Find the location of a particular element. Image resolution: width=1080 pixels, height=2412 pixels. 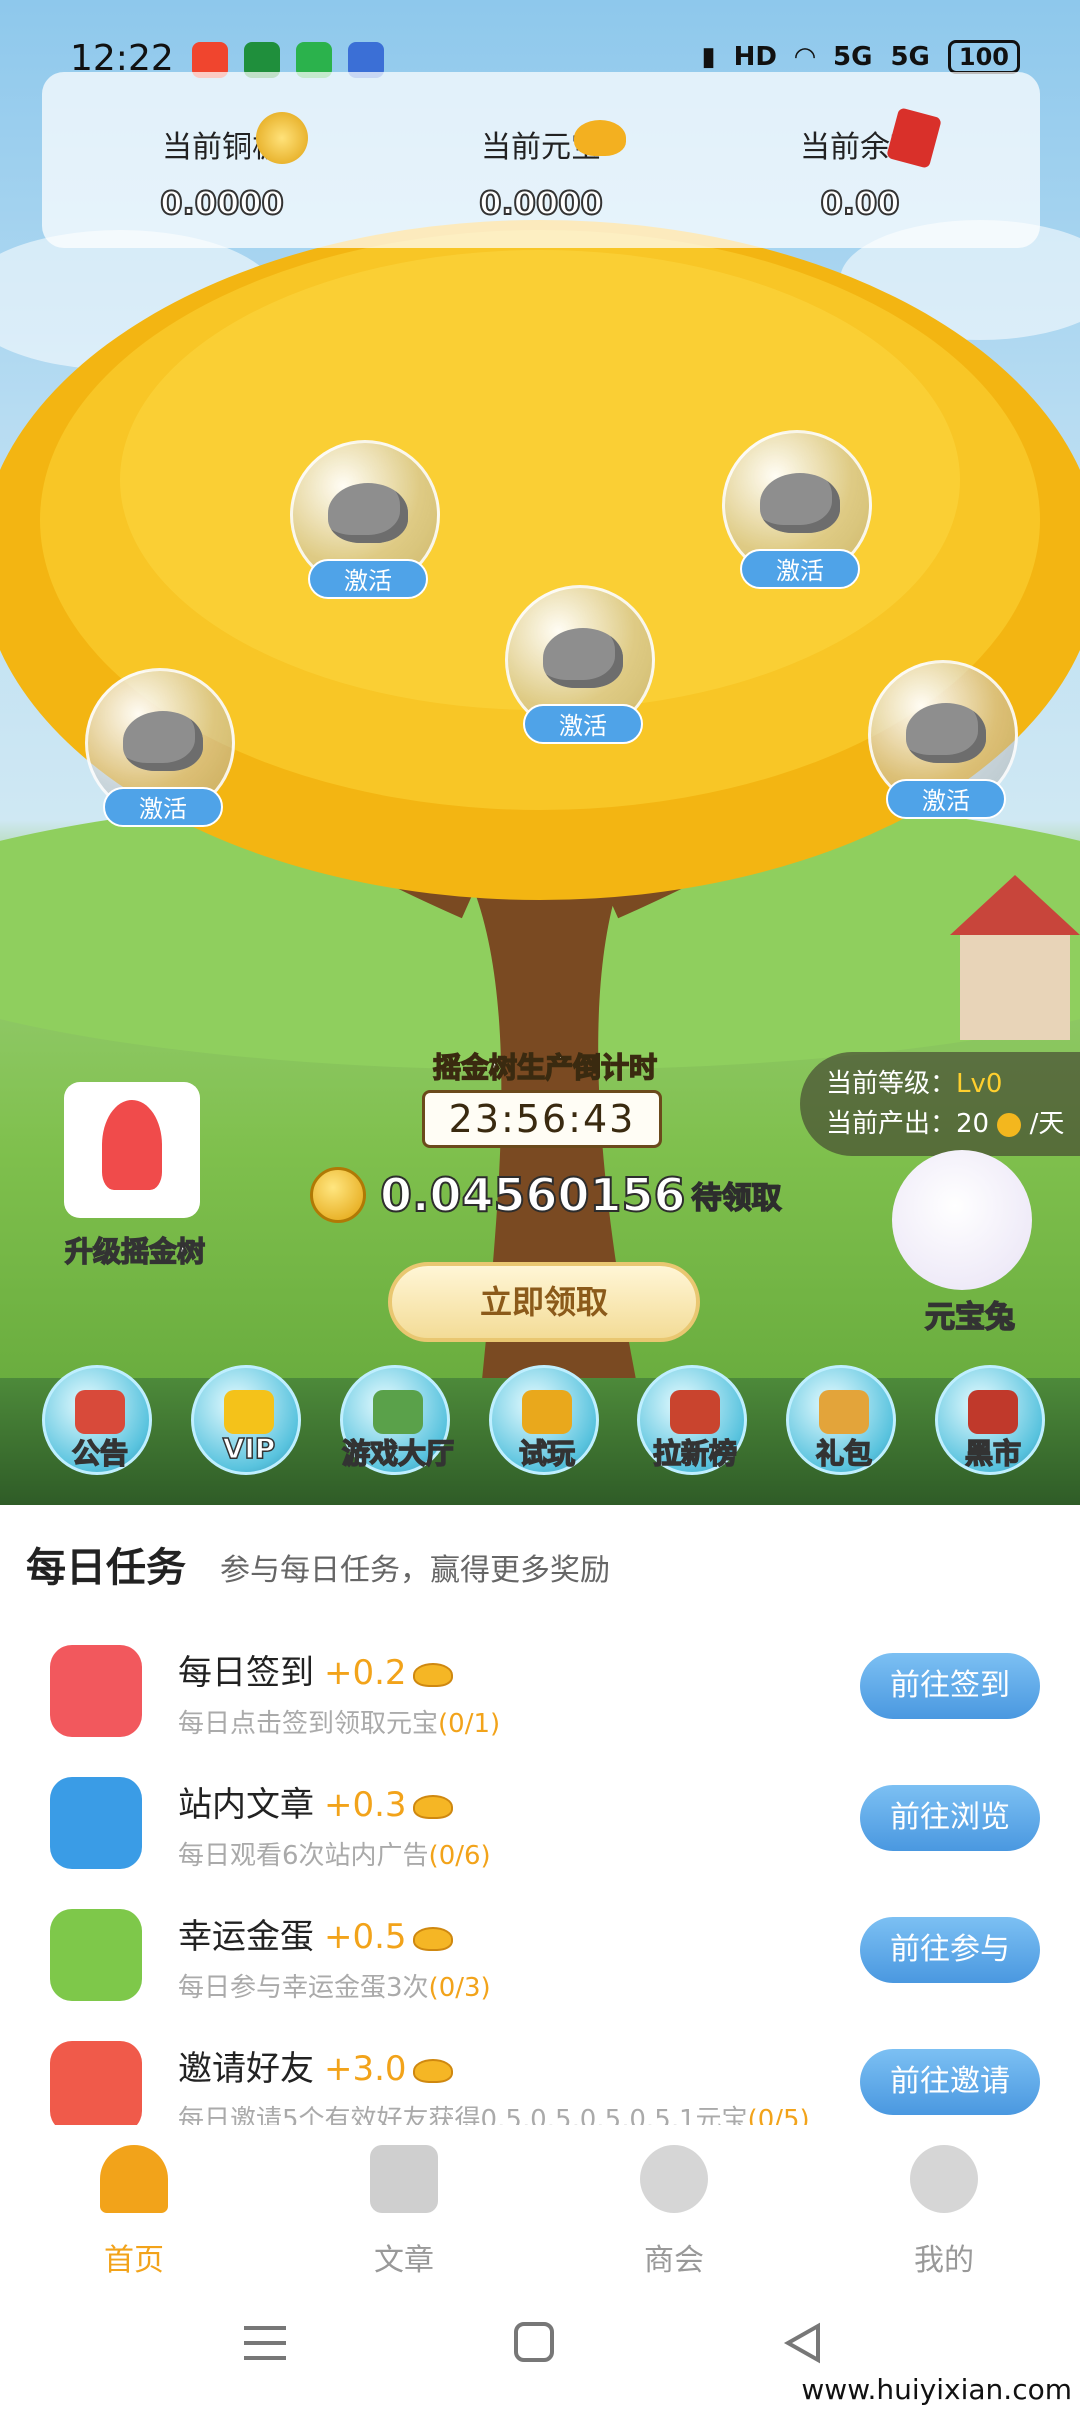

balance-cash: 当前余额 0.00 is located at coordinates (860, 176).